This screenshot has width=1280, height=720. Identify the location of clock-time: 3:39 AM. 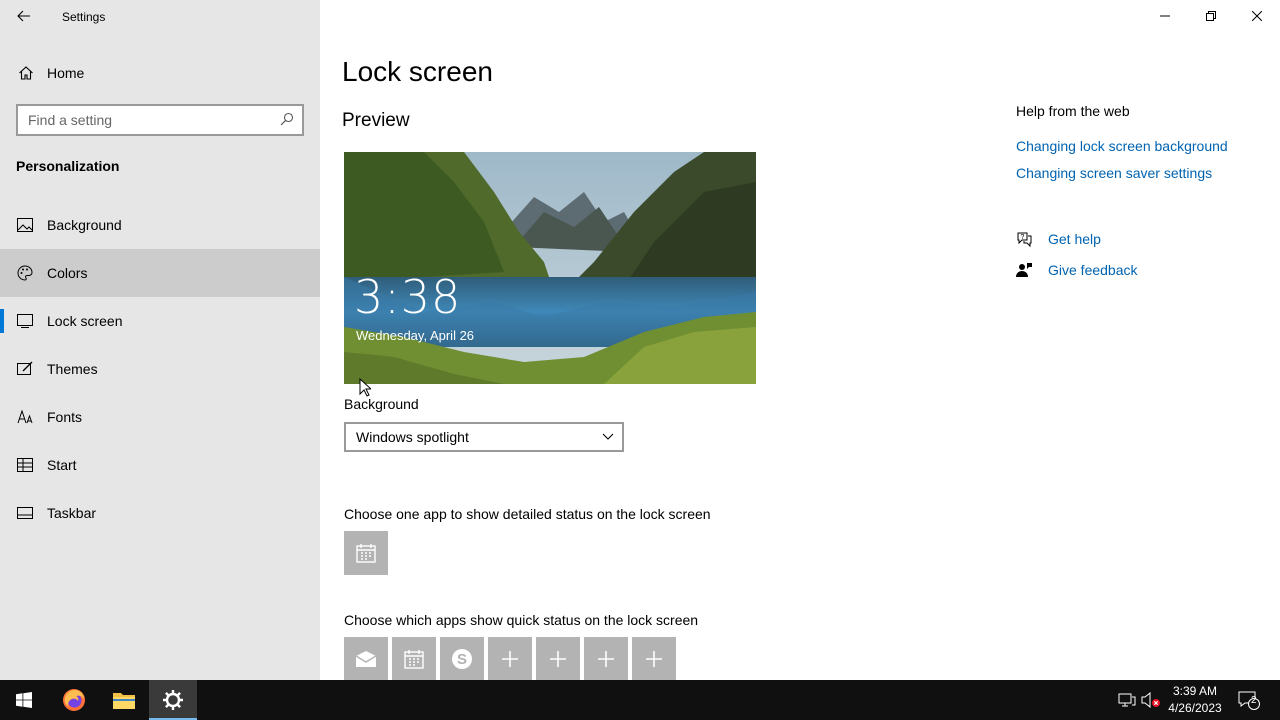
(1195, 691).